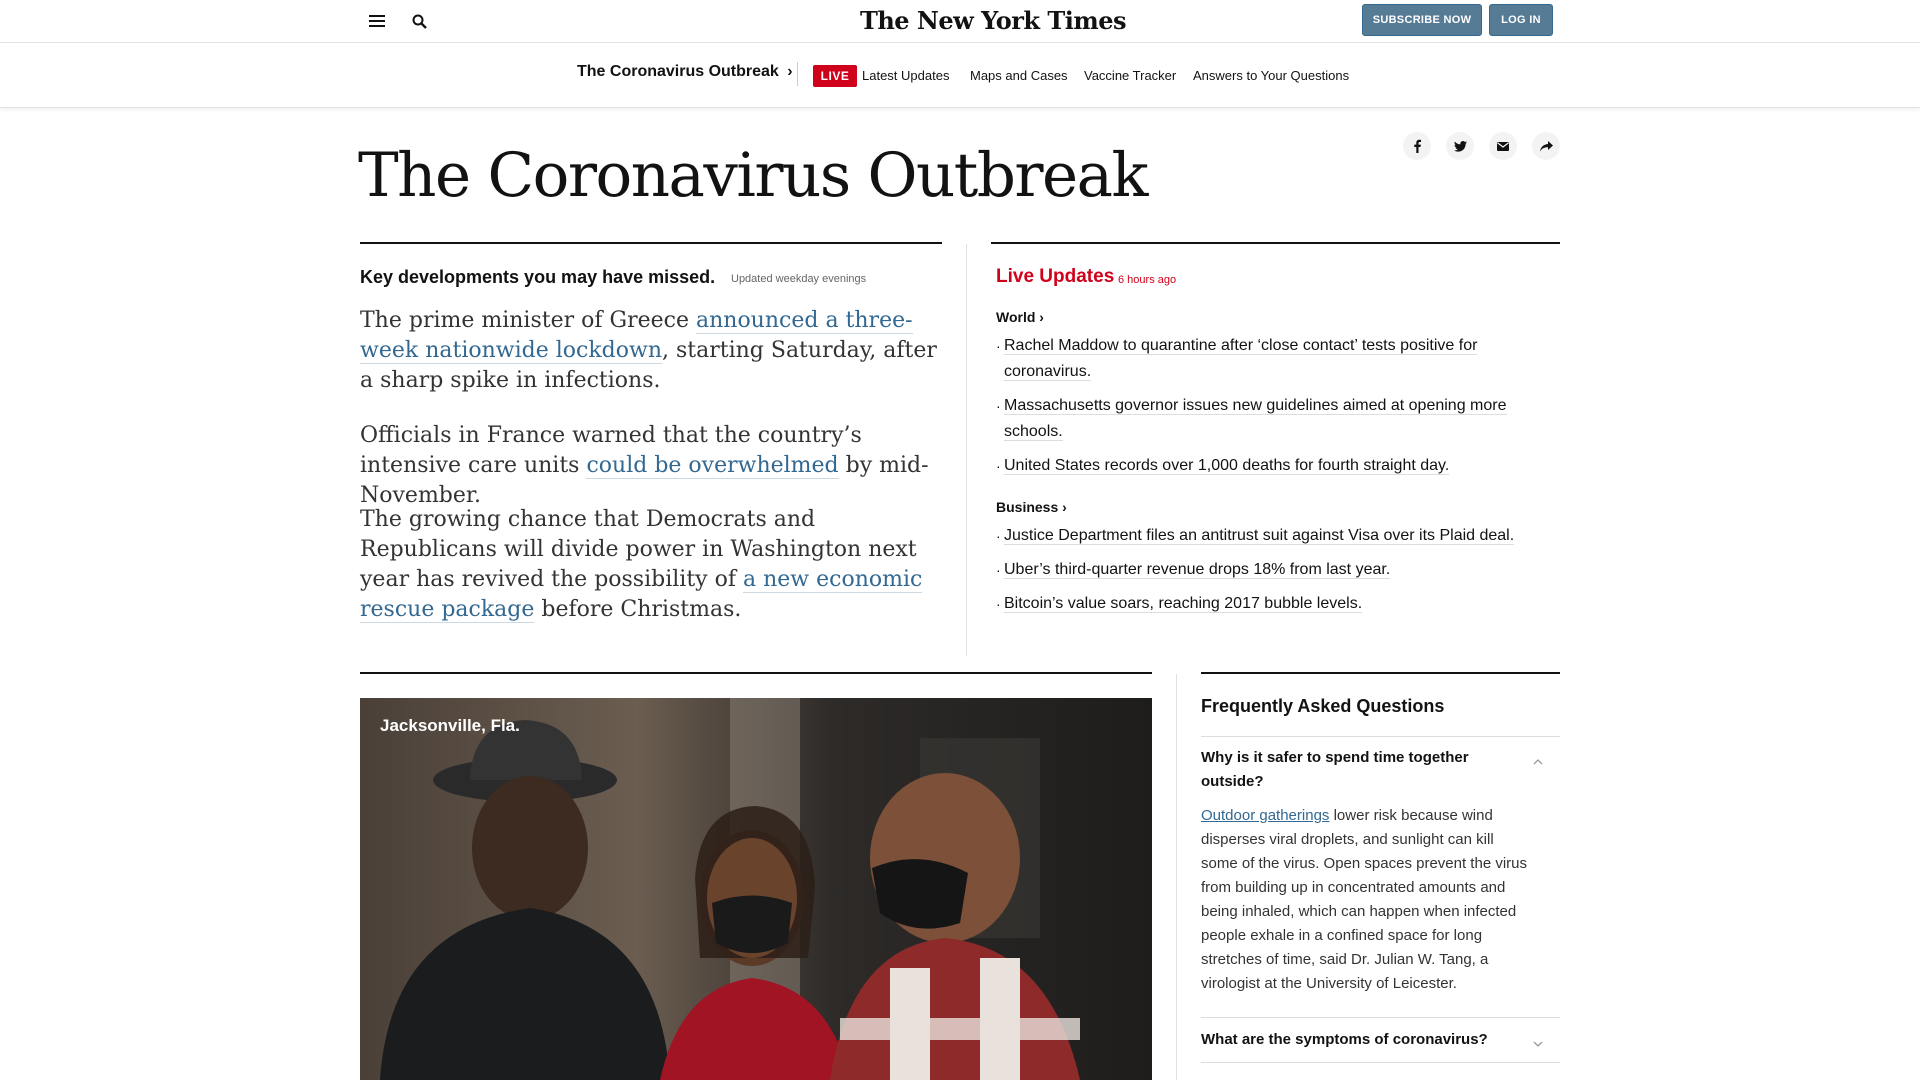 The image size is (1920, 1080). Describe the element at coordinates (1020, 317) in the screenshot. I see `live-section-world: World ›` at that location.